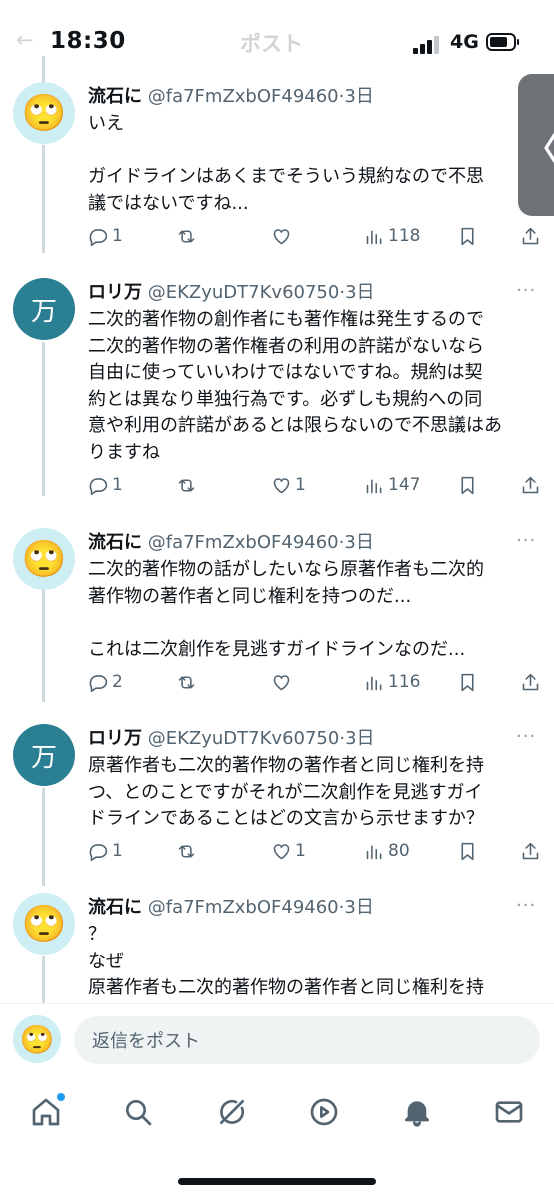 The image size is (554, 1199). Describe the element at coordinates (105, 682) in the screenshot. I see `reply-button: 2` at that location.